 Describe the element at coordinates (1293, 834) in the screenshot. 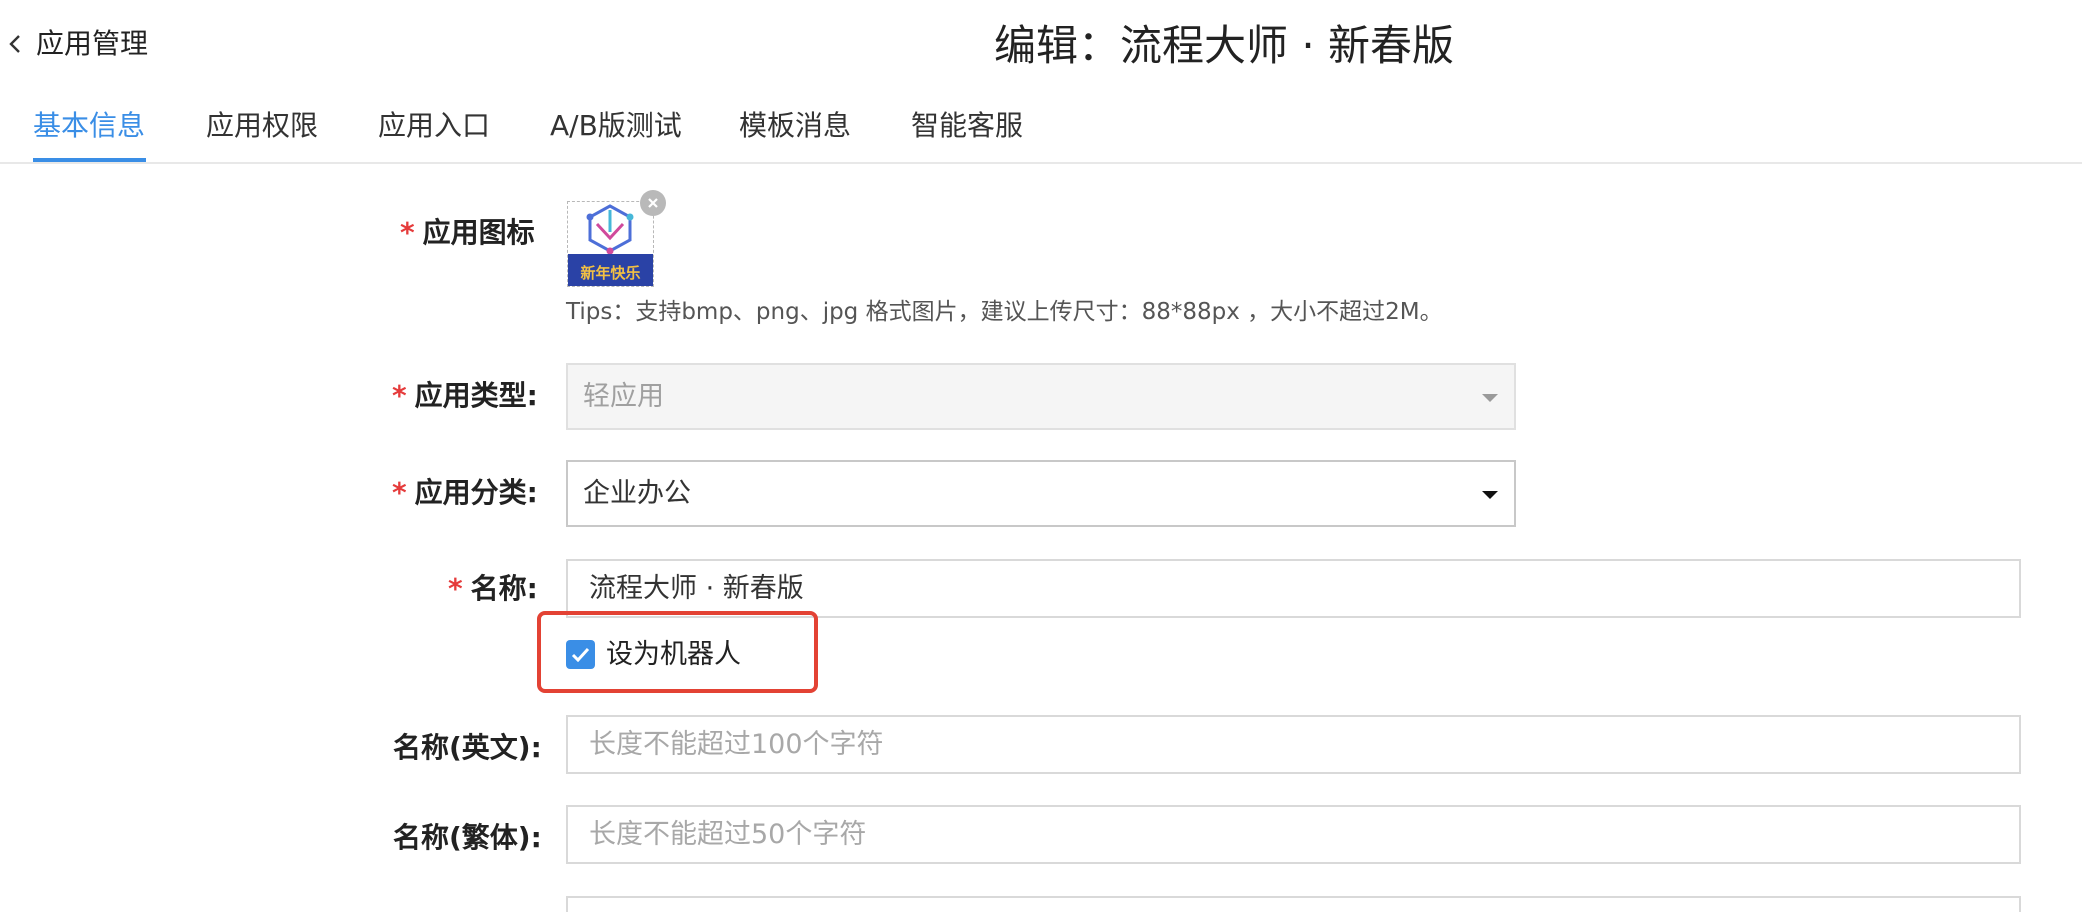

I see `name-tw-input: 长度不能超过50个字符` at that location.